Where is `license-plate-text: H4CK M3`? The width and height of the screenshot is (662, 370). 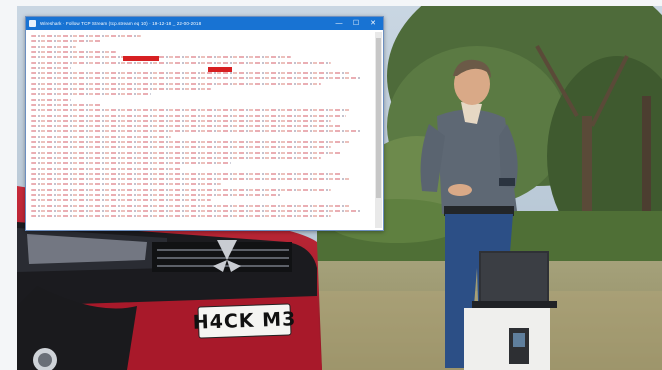
license-plate-text: H4CK M3 is located at coordinates (244, 321).